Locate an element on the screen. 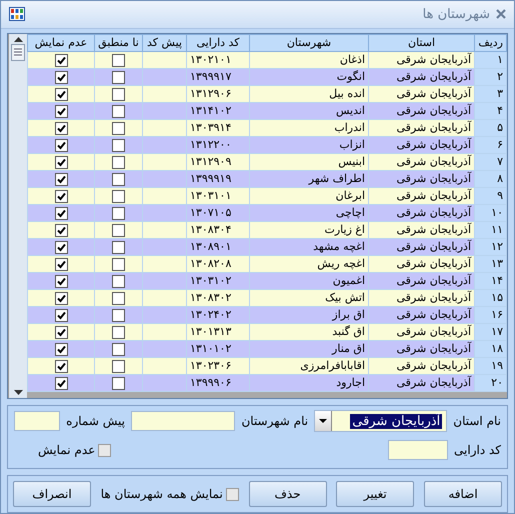  province-value: آذربایجان شرقی is located at coordinates (396, 421).